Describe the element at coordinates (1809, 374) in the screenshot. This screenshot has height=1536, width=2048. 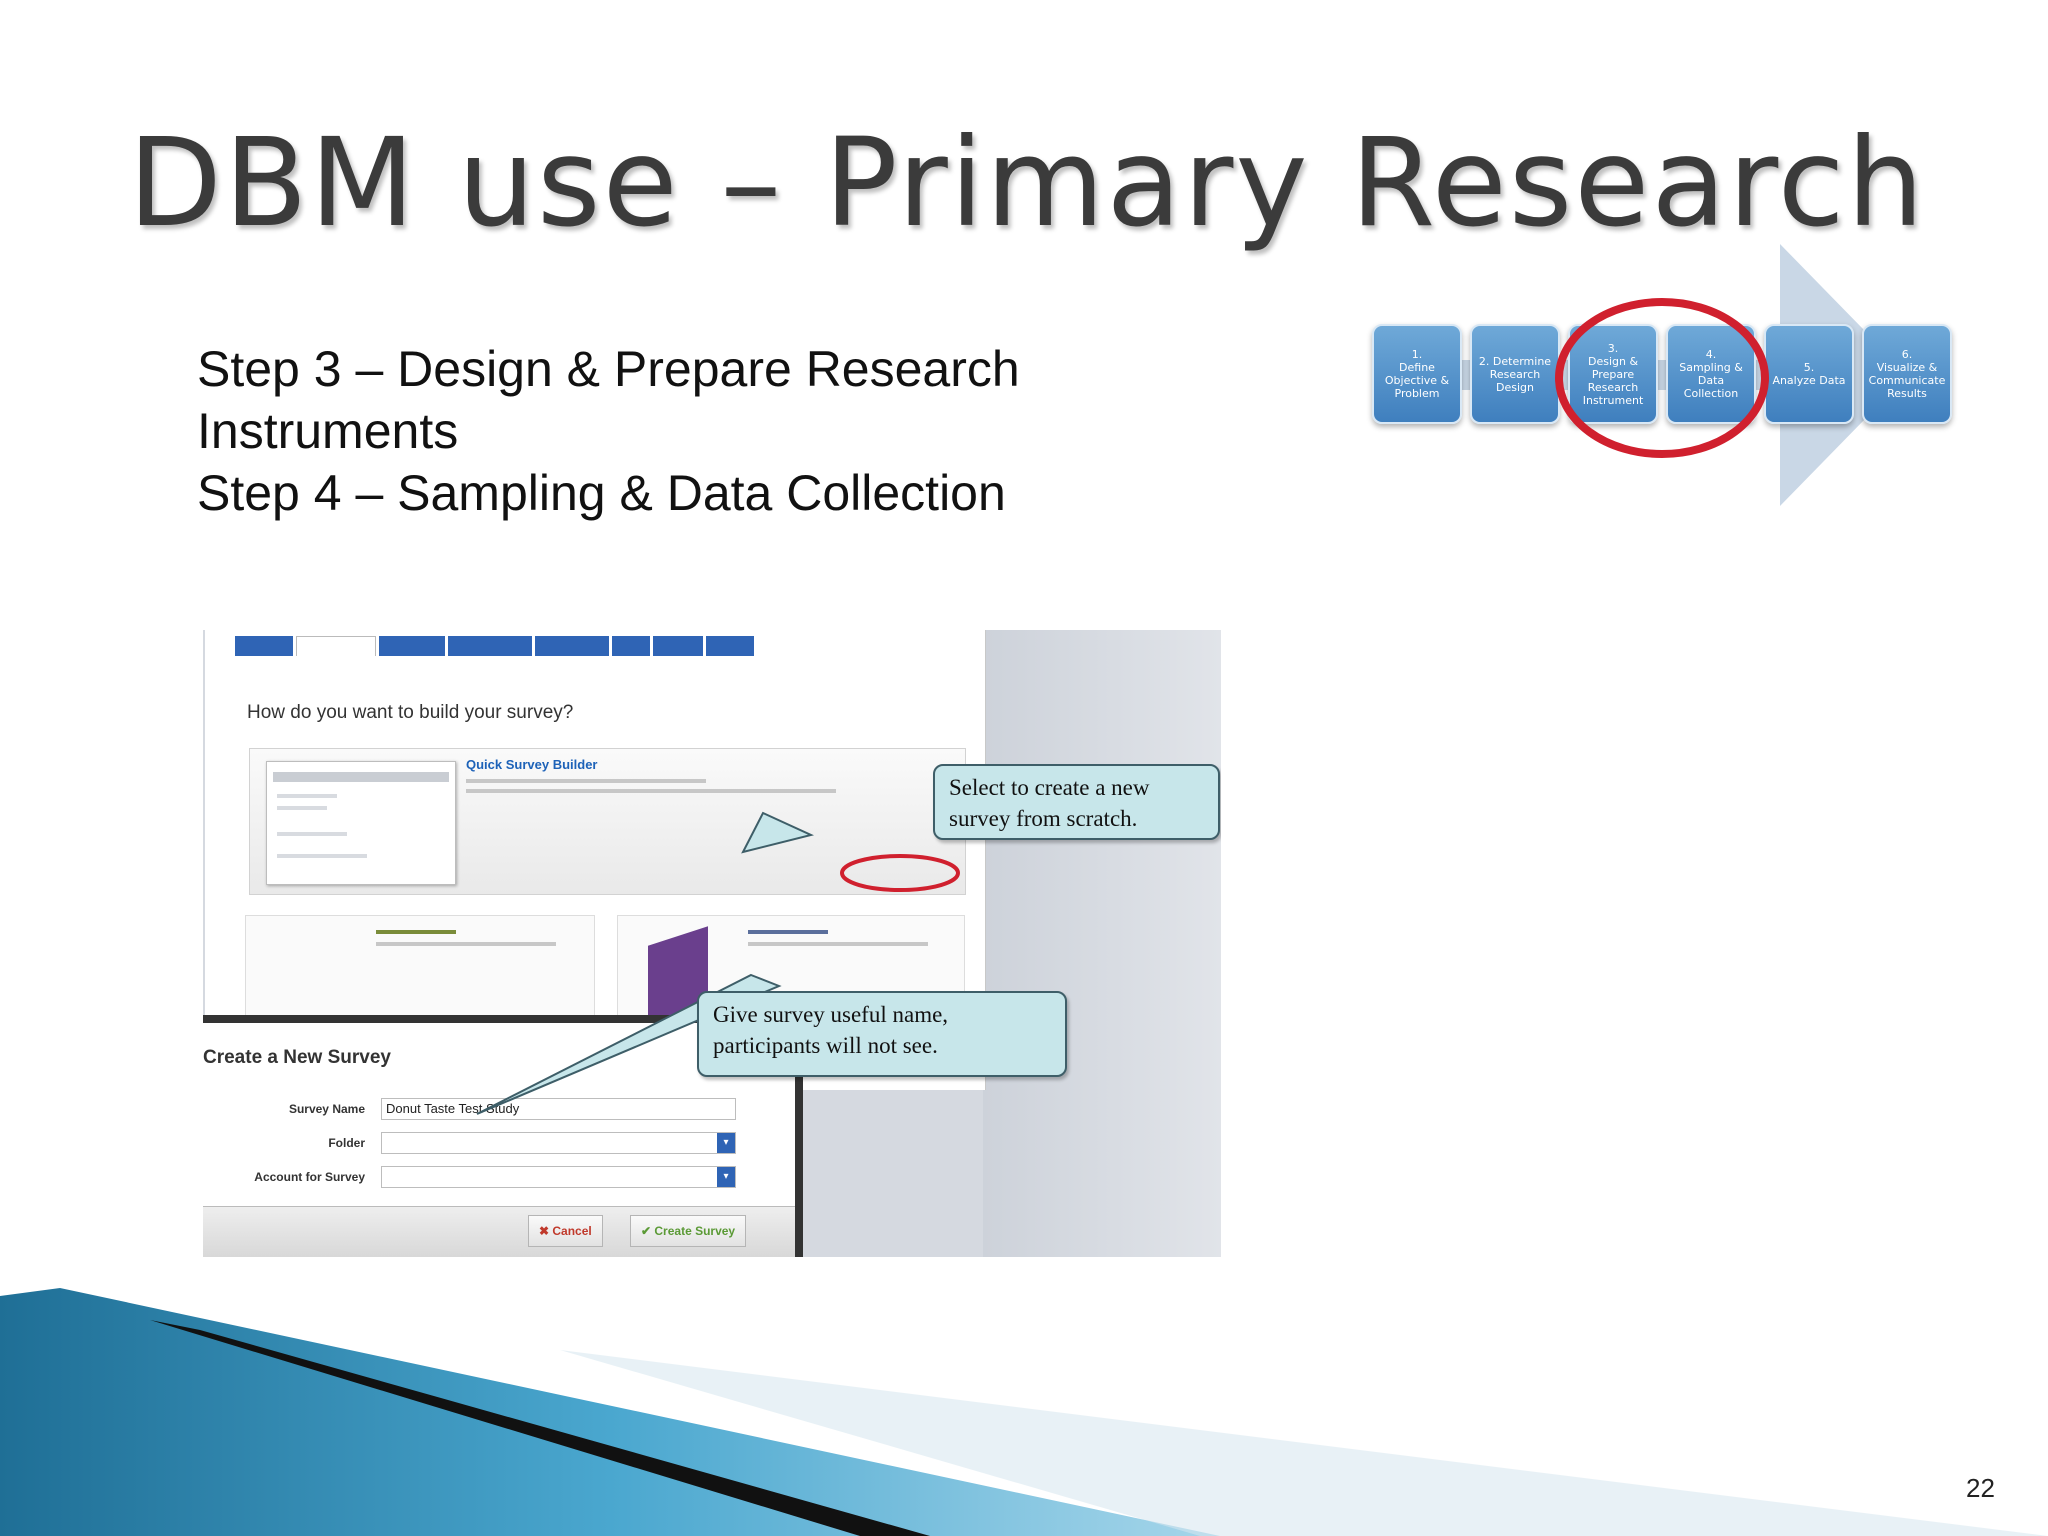
I see `process-step-5: 5. Analyze Data` at that location.